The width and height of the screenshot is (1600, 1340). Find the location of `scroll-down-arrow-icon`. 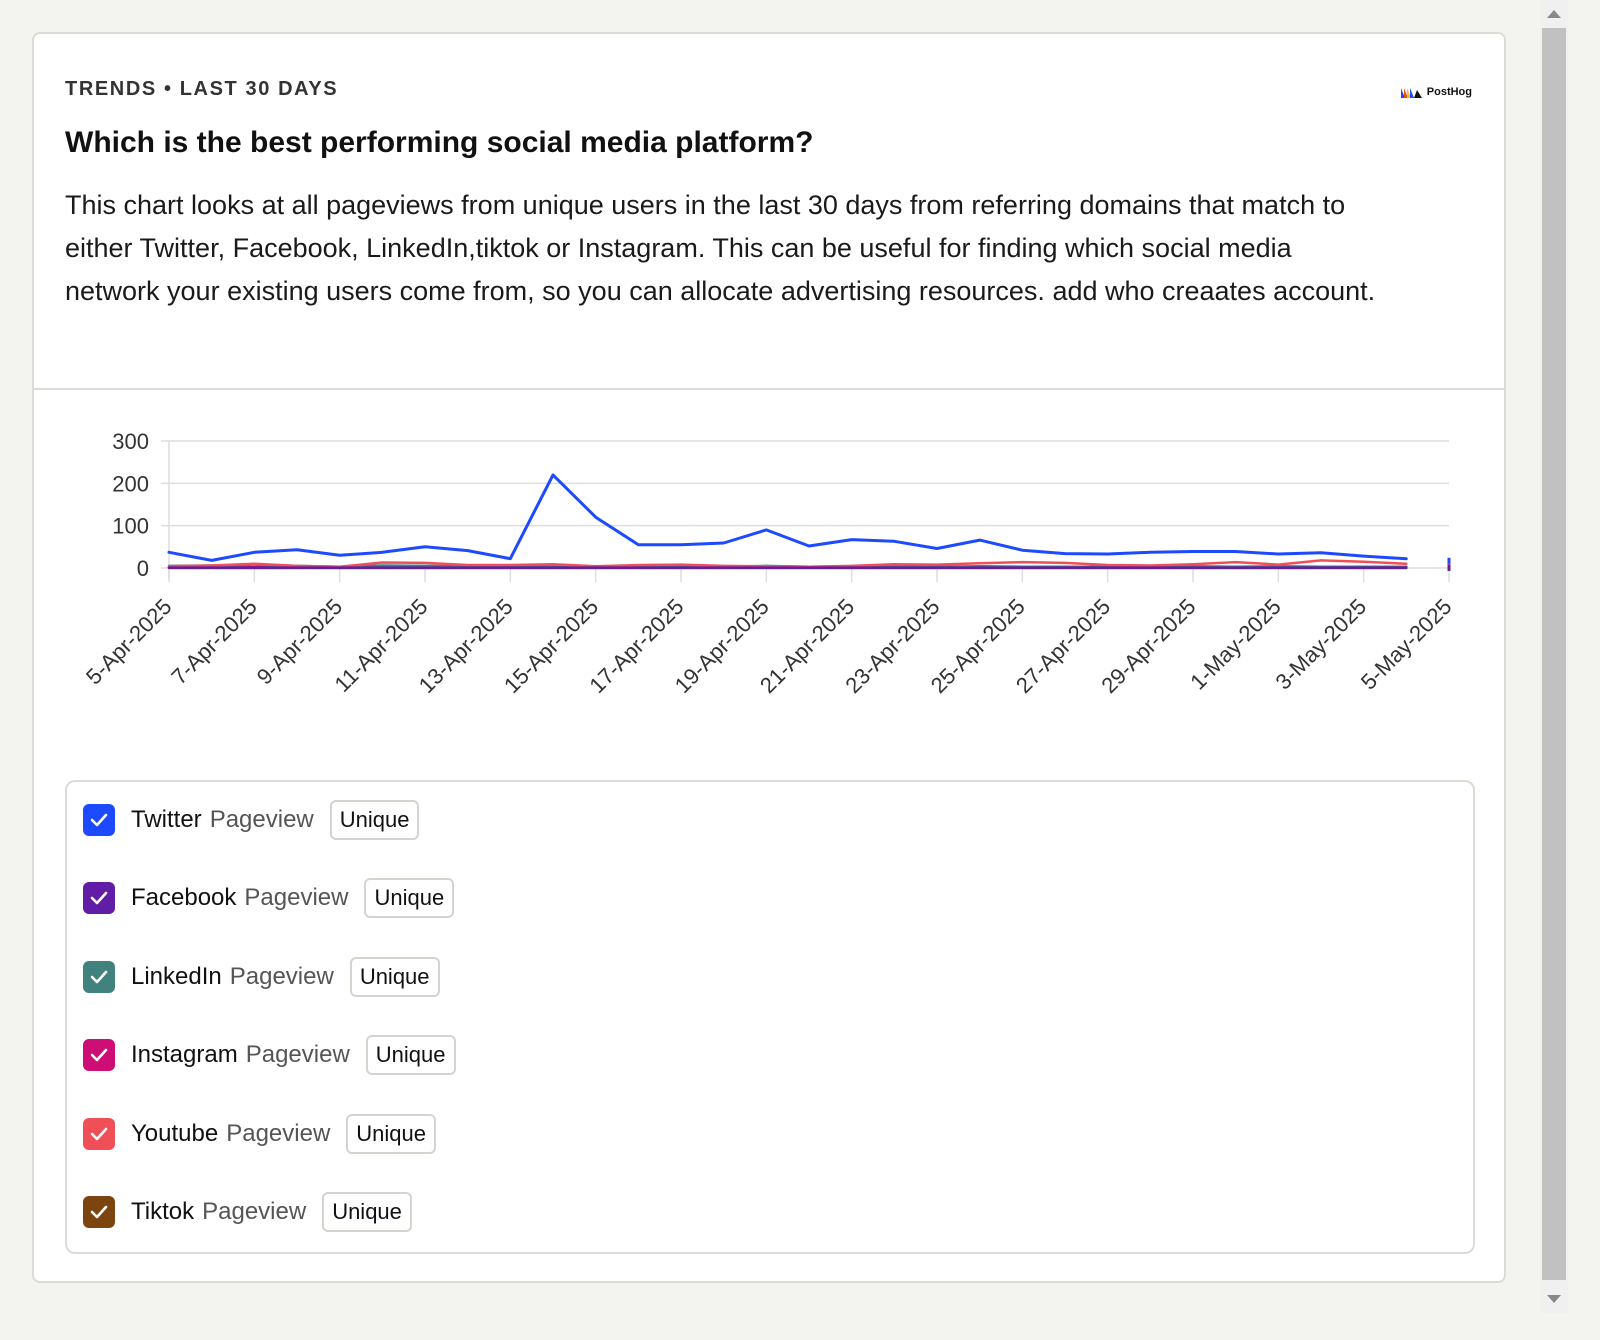

scroll-down-arrow-icon is located at coordinates (1554, 1299).